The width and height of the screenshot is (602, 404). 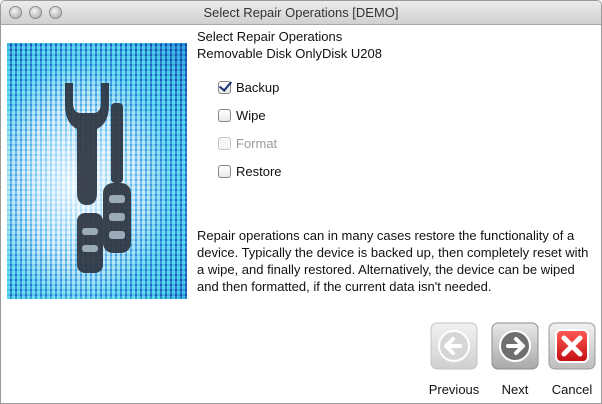 I want to click on format-checkbox: Format, so click(x=247, y=143).